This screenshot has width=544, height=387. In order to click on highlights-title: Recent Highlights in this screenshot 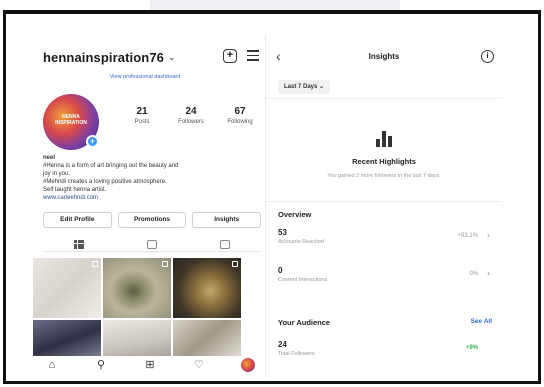, I will do `click(384, 161)`.